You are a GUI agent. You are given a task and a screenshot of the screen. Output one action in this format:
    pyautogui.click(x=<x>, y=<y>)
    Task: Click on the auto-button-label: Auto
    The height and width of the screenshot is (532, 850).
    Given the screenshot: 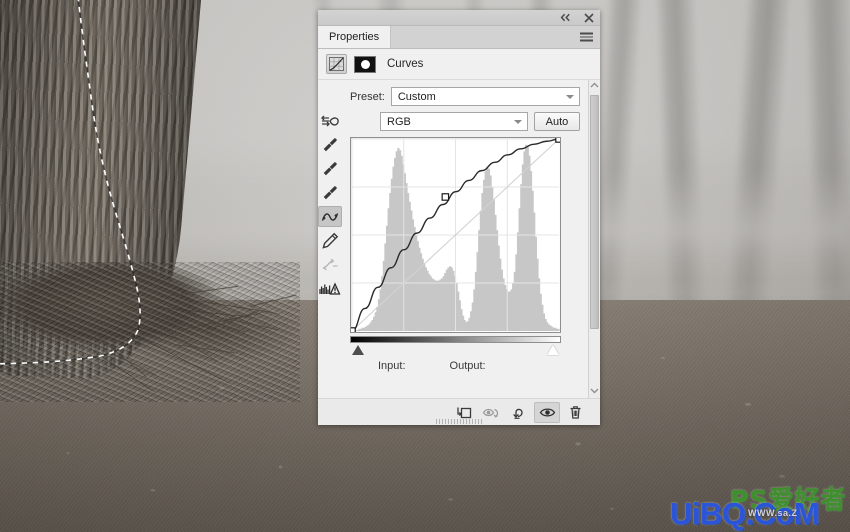 What is the action you would take?
    pyautogui.click(x=557, y=121)
    